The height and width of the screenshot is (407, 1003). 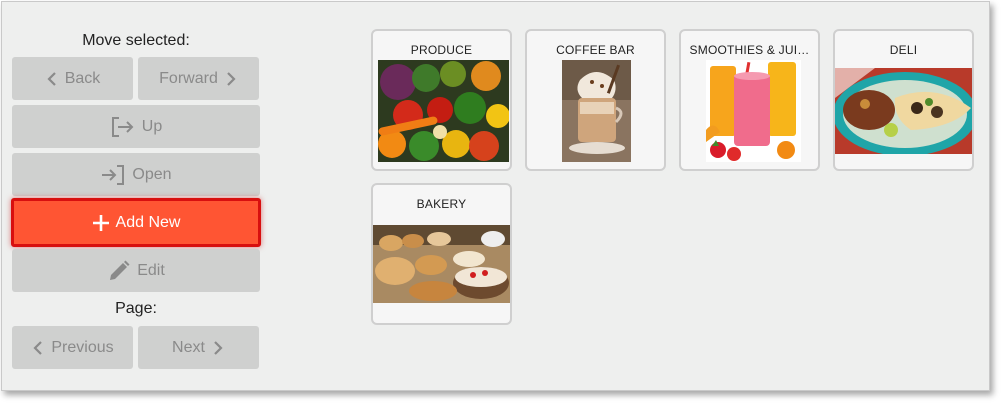 What do you see at coordinates (100, 222) in the screenshot?
I see `plus-icon` at bounding box center [100, 222].